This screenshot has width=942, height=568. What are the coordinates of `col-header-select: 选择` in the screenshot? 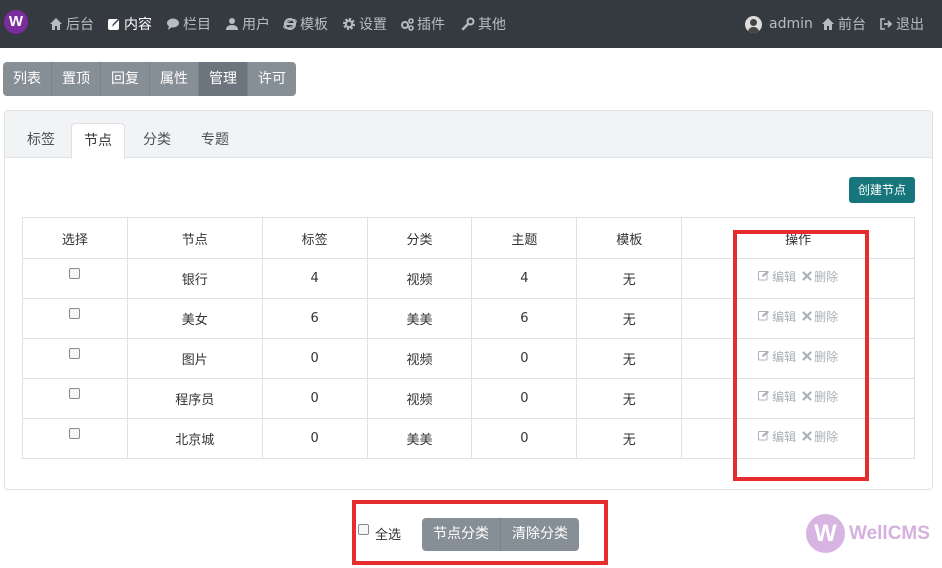 It's located at (75, 238).